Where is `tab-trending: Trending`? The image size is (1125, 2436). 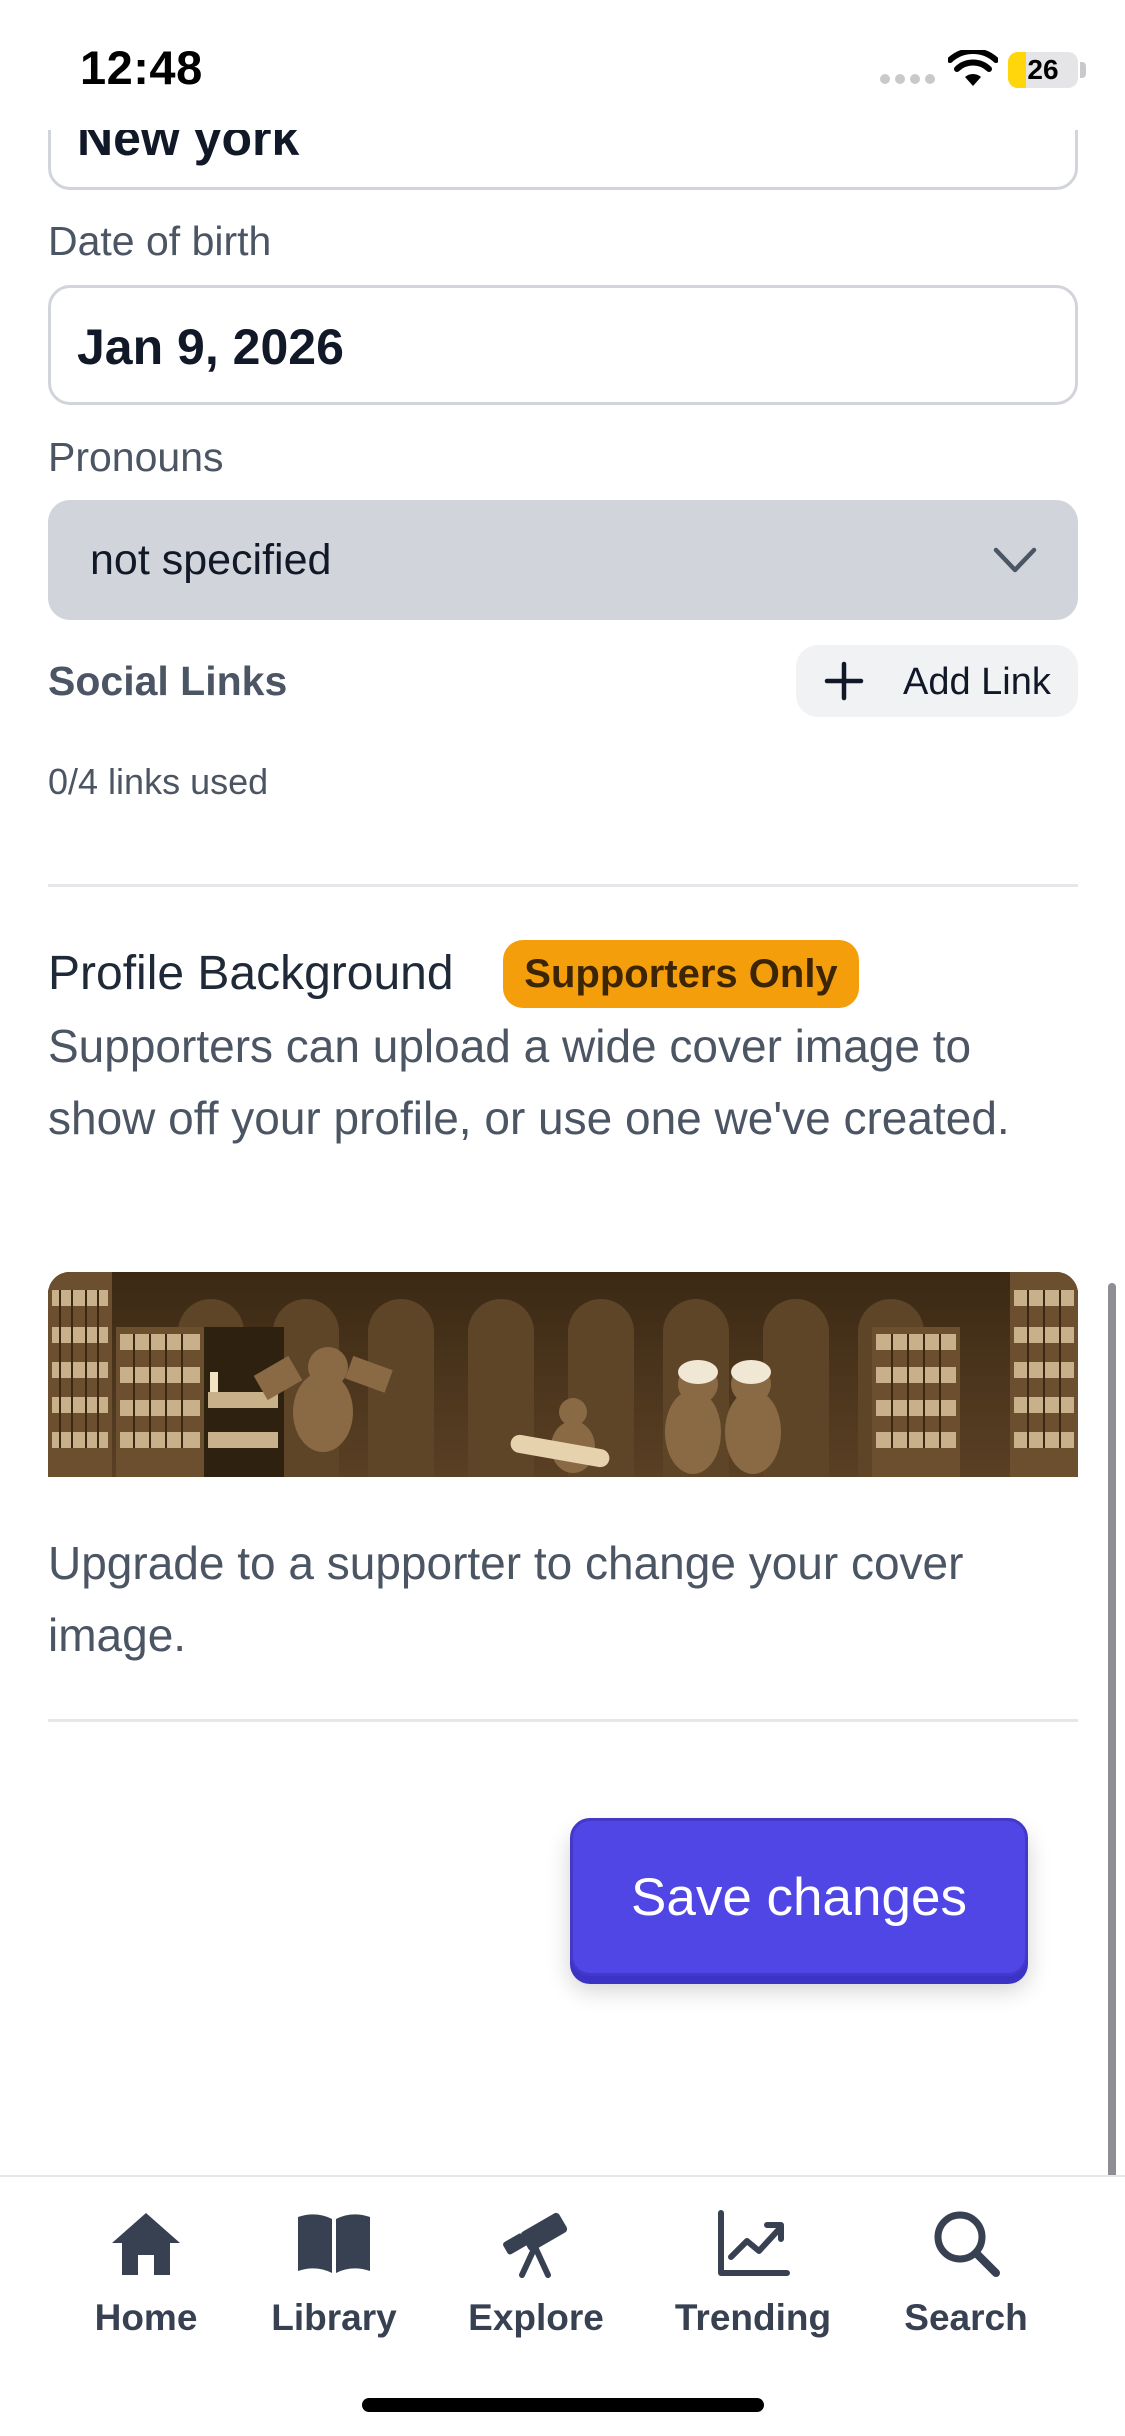
tab-trending: Trending is located at coordinates (753, 2277).